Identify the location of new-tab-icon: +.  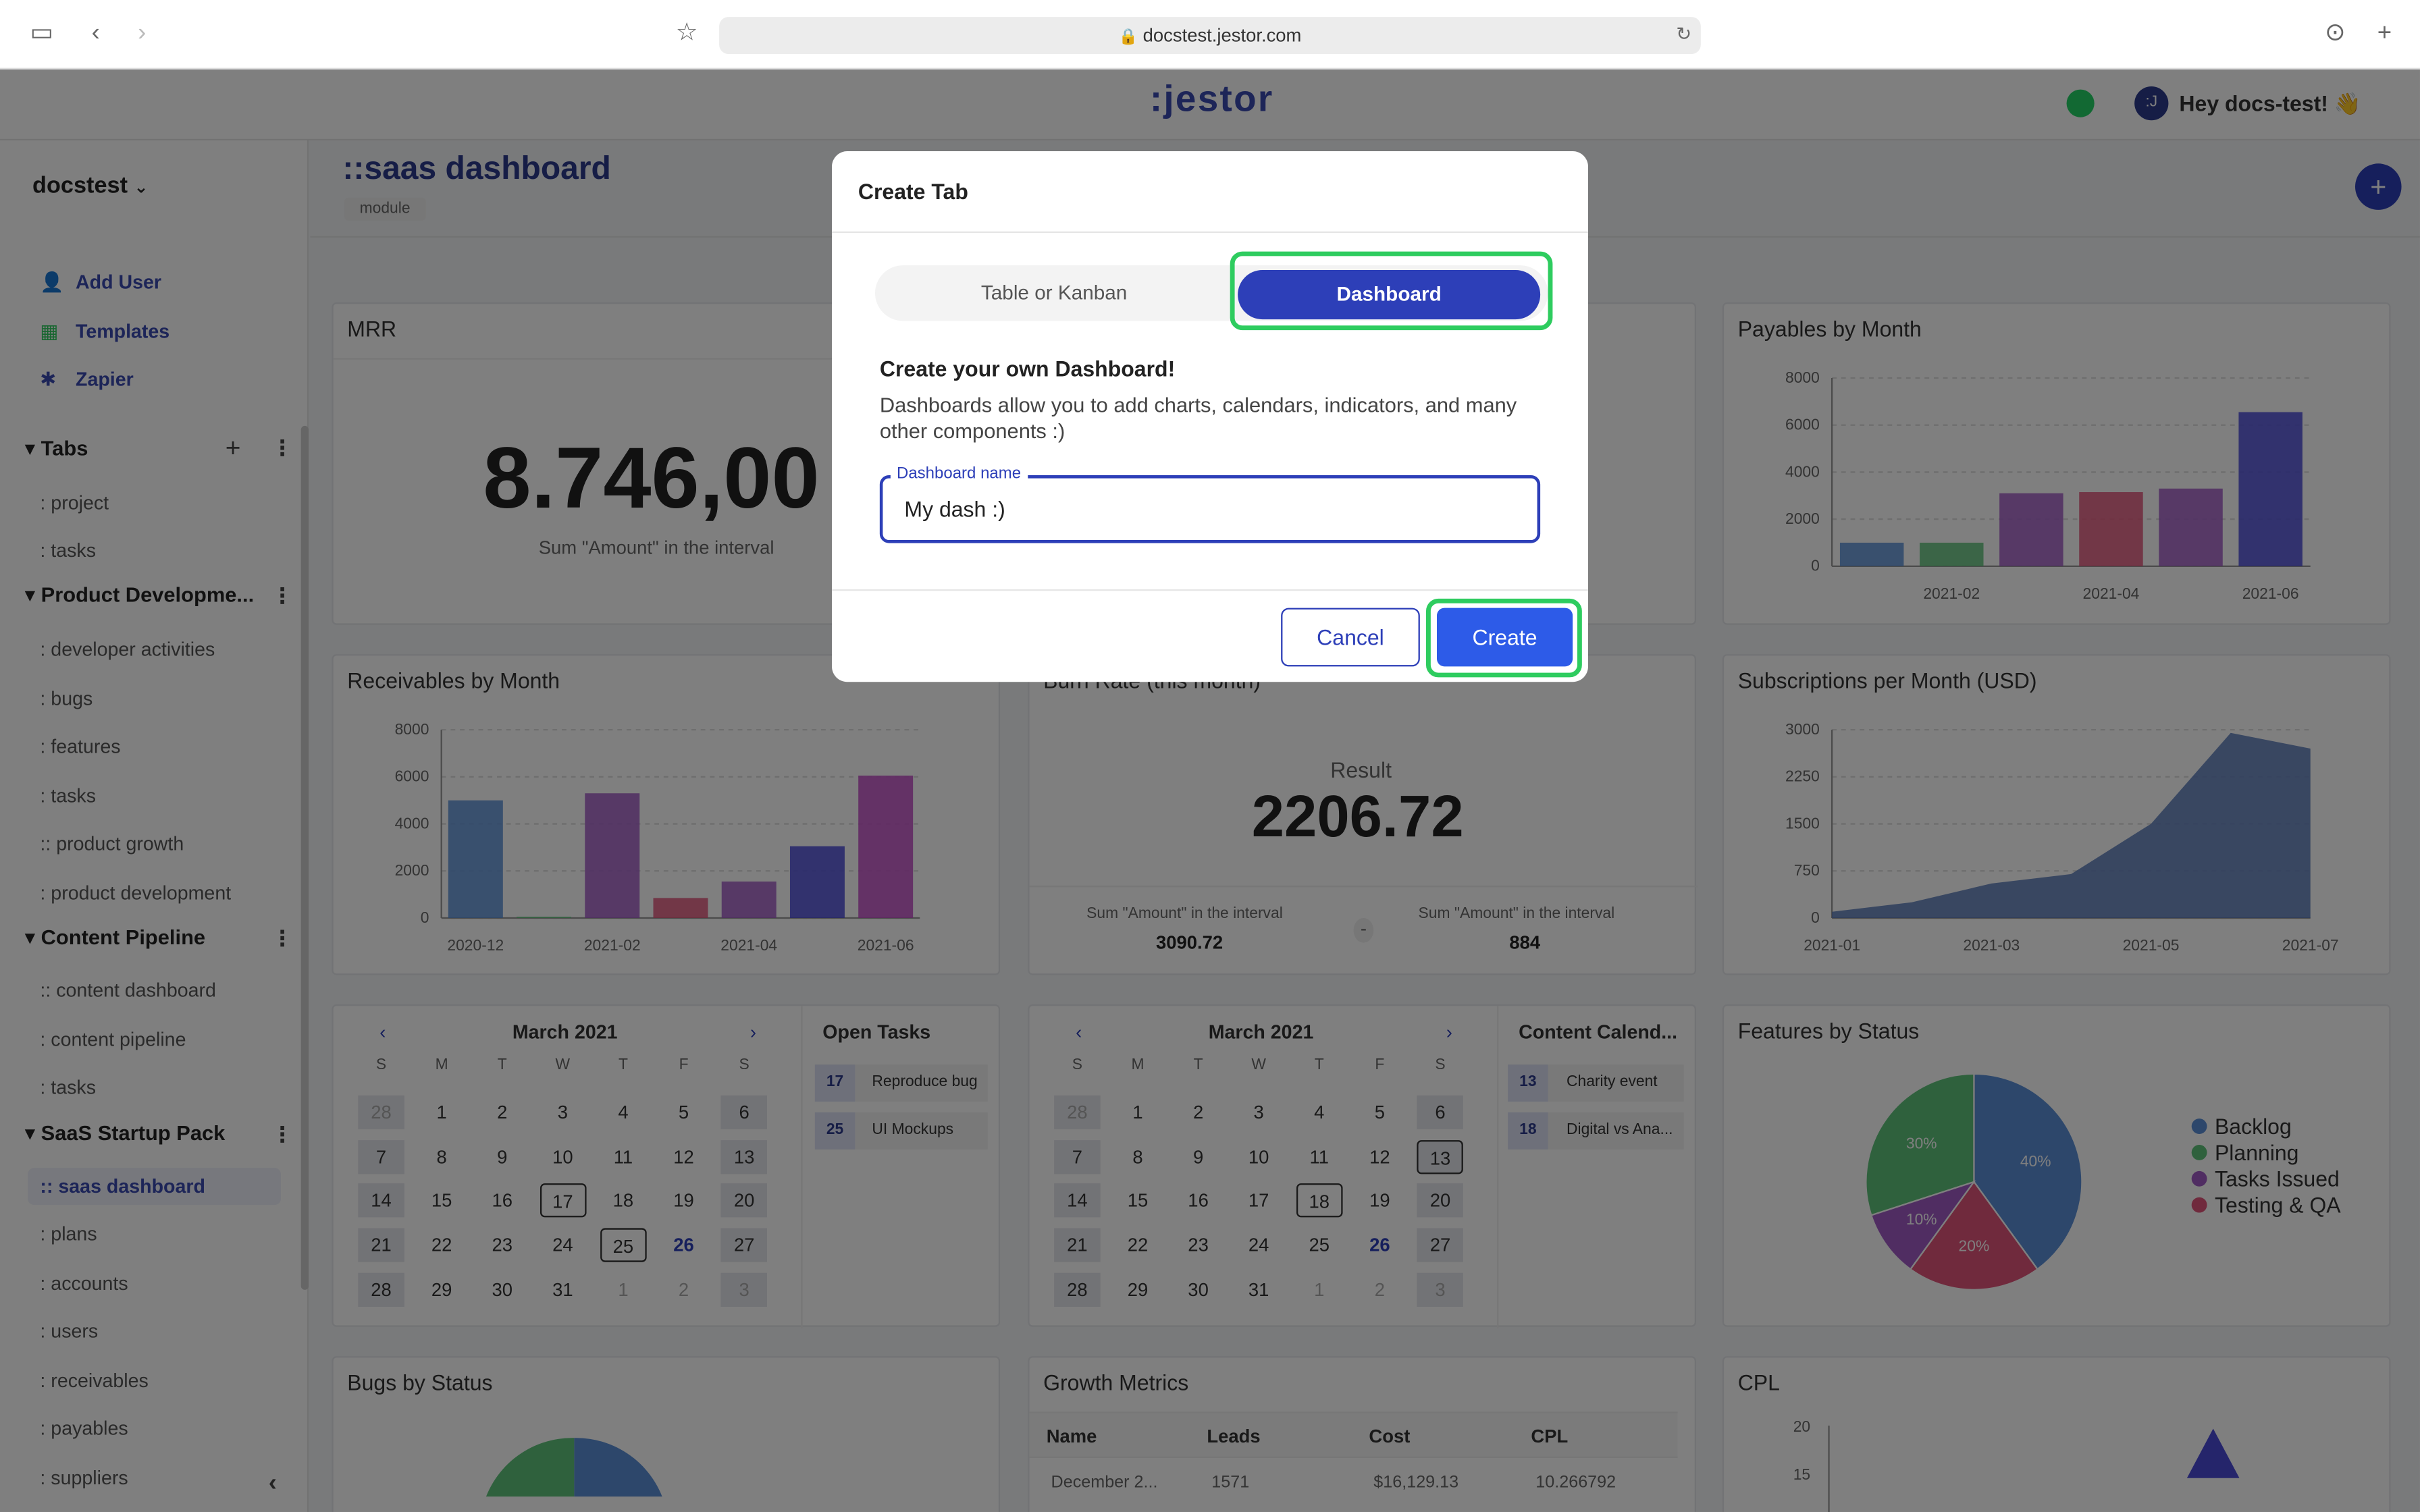
(2384, 33).